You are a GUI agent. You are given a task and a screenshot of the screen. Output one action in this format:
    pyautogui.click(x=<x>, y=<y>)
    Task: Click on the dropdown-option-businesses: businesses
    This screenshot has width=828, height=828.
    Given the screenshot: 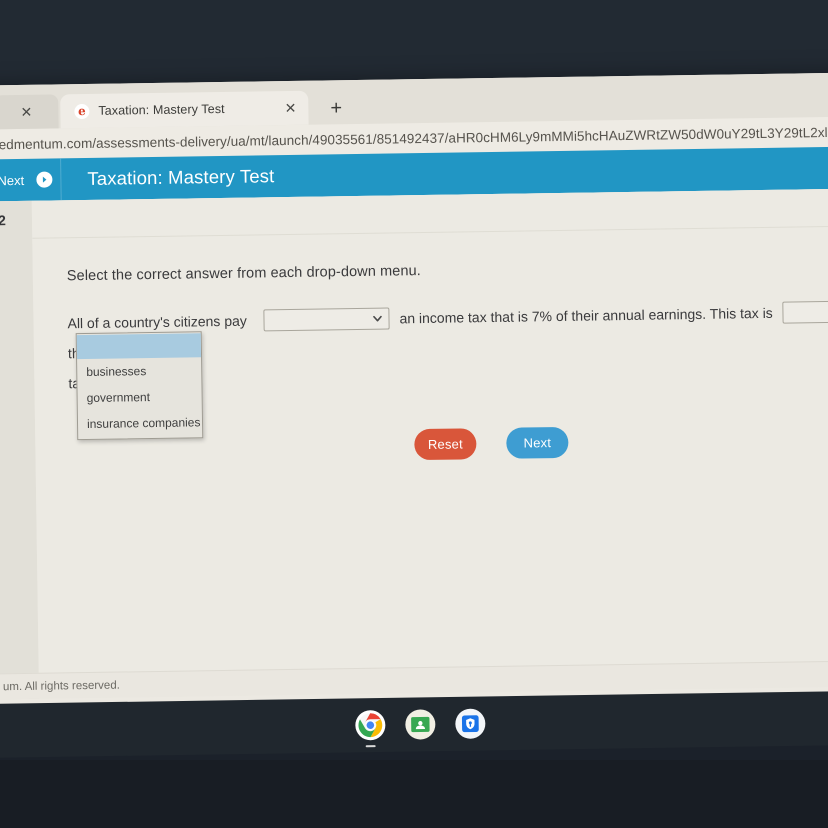 What is the action you would take?
    pyautogui.click(x=139, y=371)
    